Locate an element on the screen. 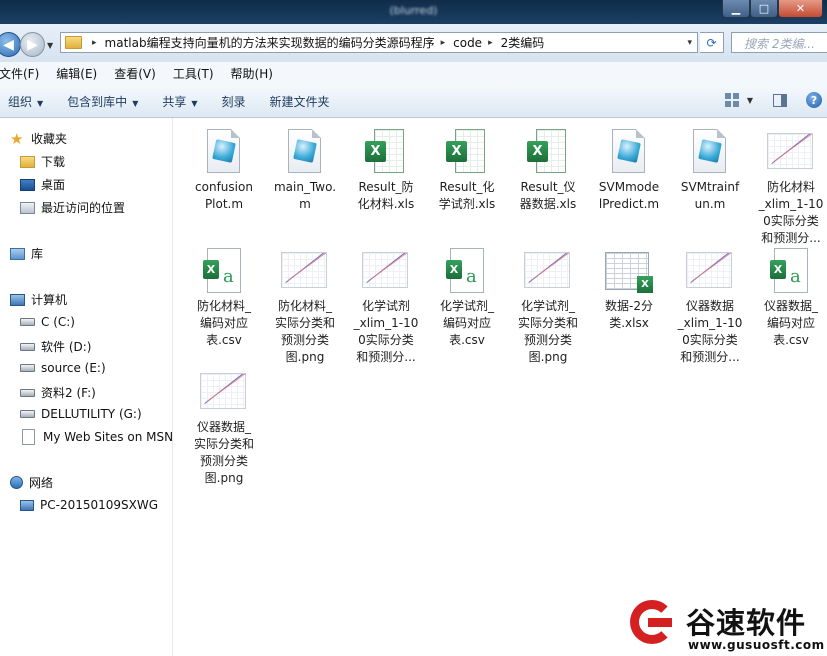 The width and height of the screenshot is (827, 656). include-in-library-button: 包含到库中 ▼ is located at coordinates (102, 101).